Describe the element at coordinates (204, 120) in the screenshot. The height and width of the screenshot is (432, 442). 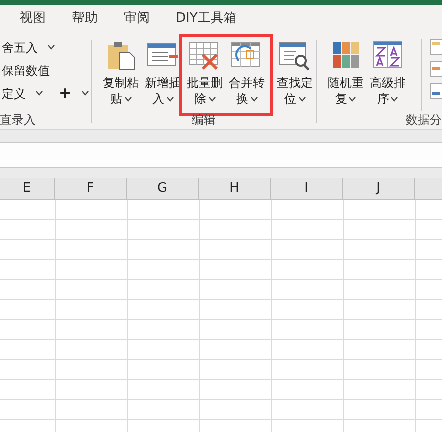
I see `group-label: 编辑` at that location.